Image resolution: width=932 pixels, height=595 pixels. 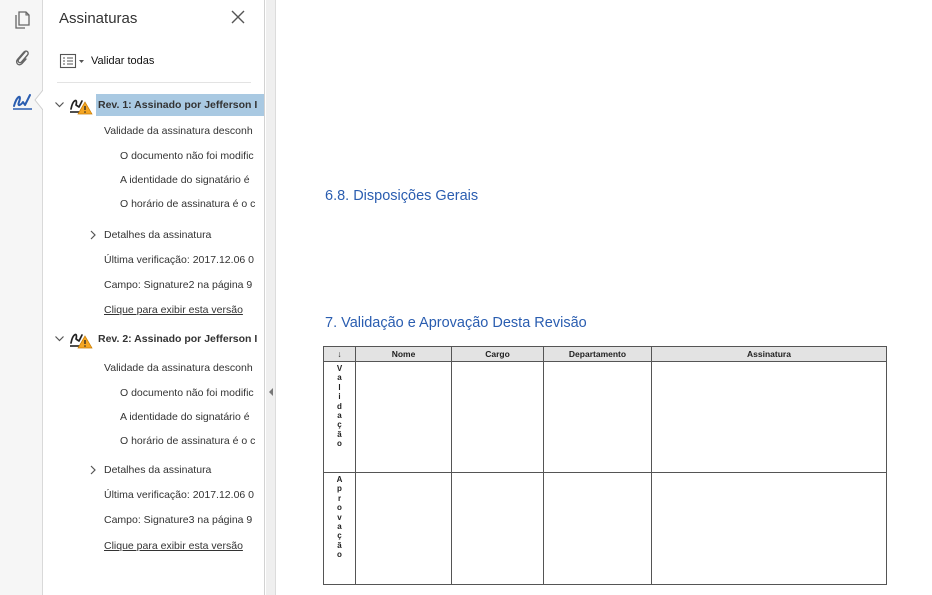 I want to click on options-menu-icon, so click(x=73, y=61).